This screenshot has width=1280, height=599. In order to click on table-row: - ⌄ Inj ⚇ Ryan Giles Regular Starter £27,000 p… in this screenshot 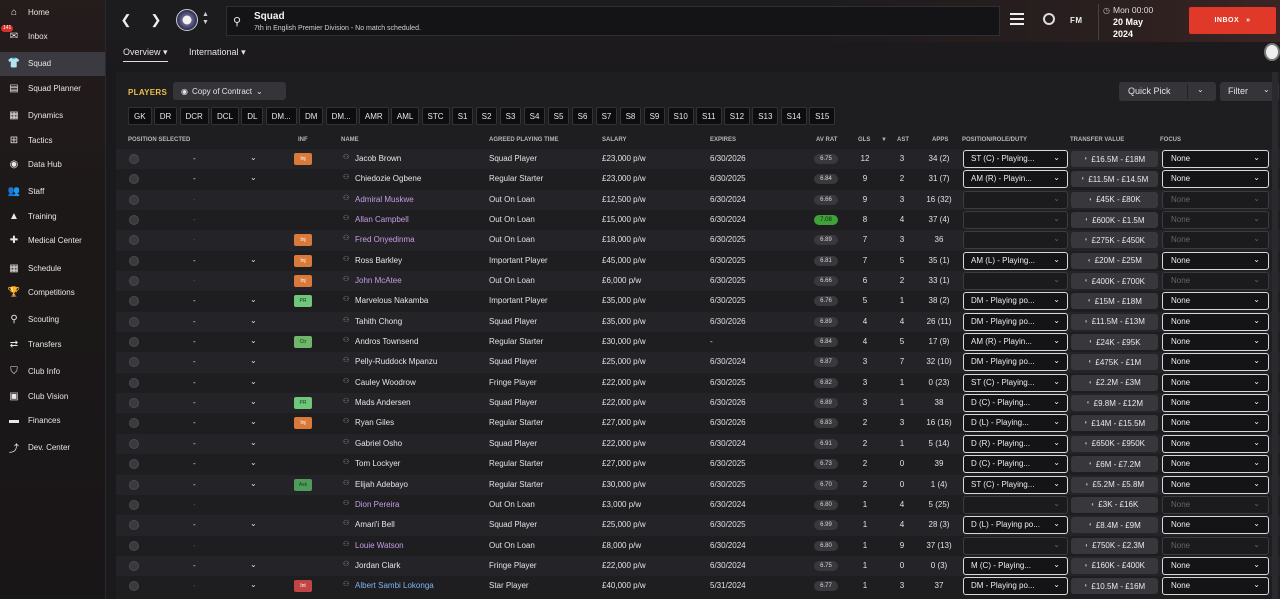, I will do `click(698, 423)`.